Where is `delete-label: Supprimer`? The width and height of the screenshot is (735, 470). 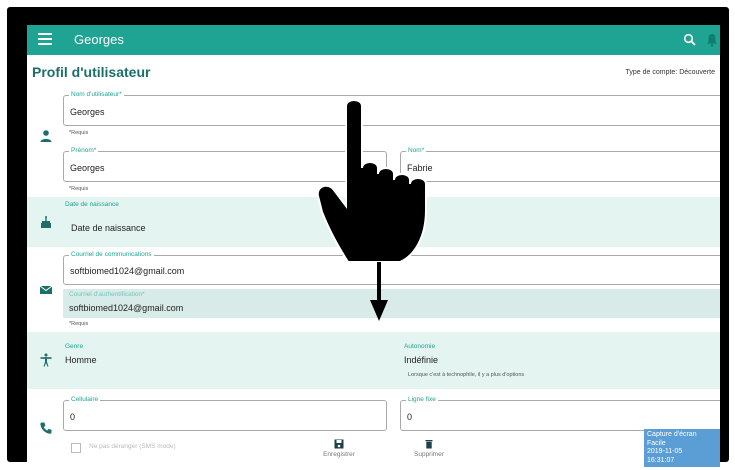 delete-label: Supprimer is located at coordinates (429, 454).